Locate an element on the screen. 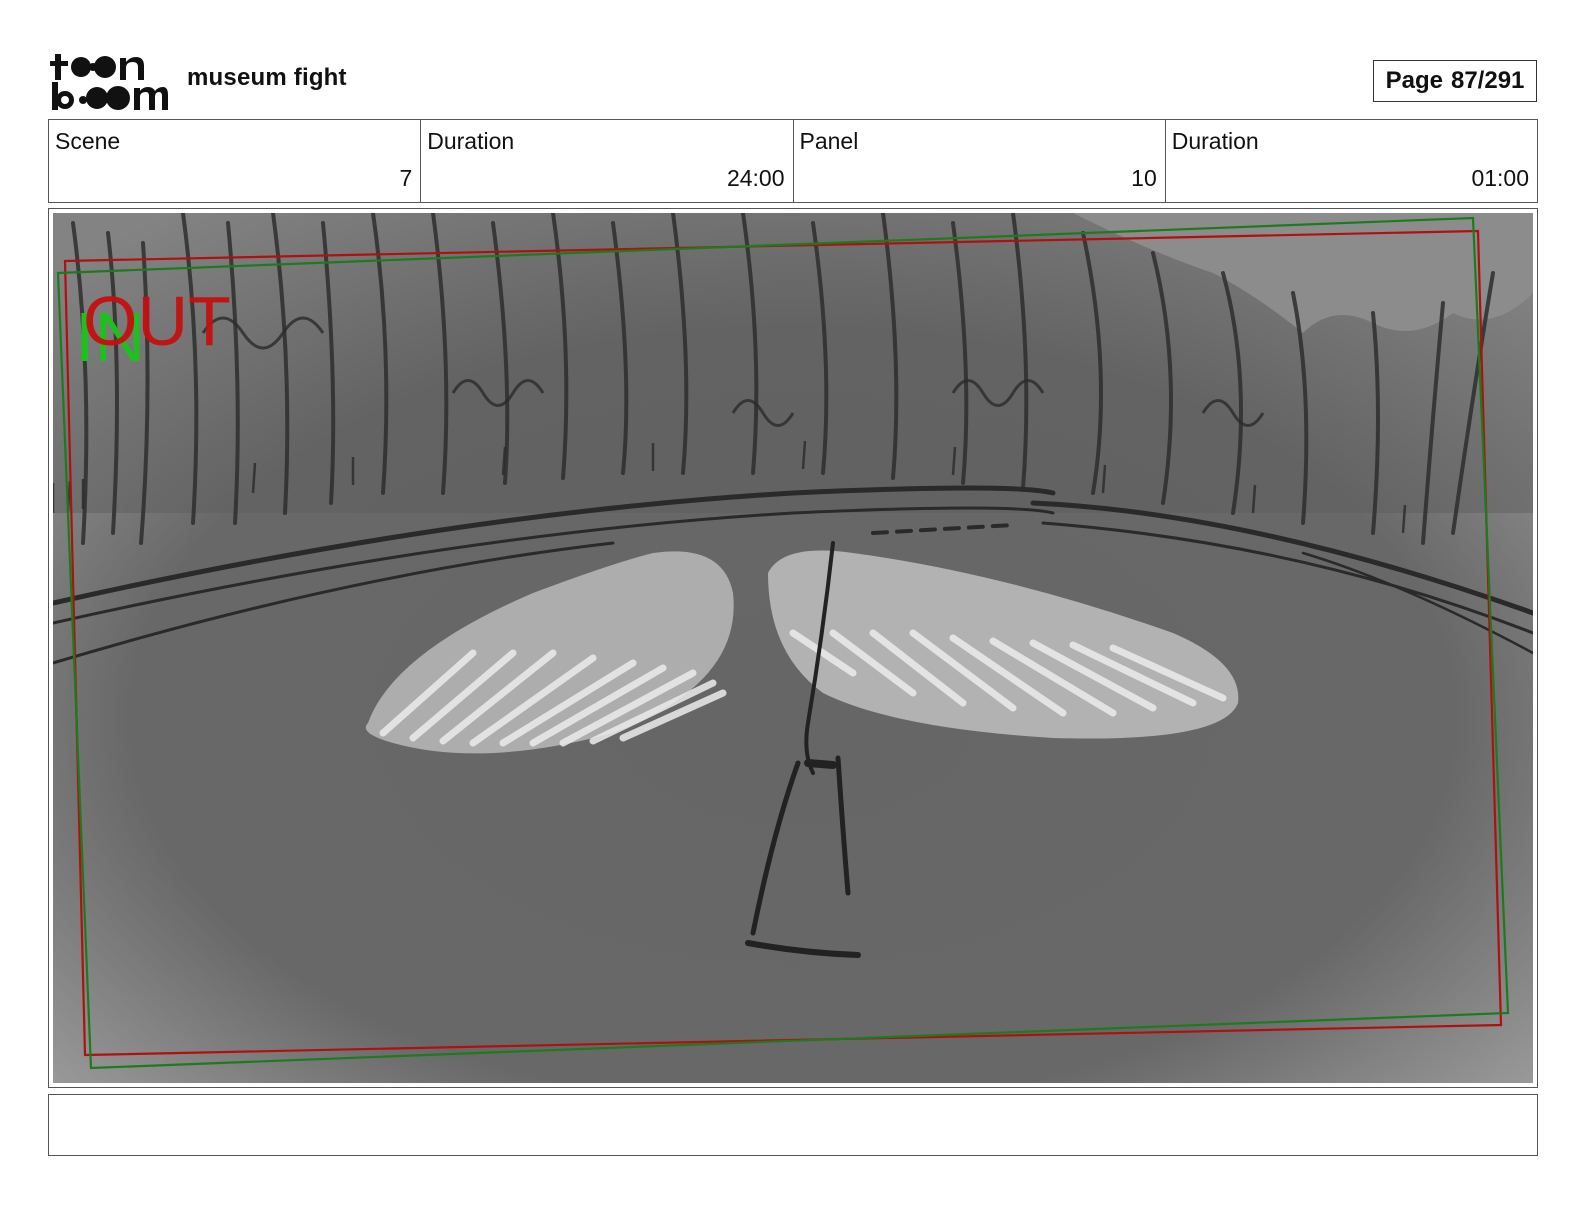  panel-cell: Panel 10 is located at coordinates (980, 161).